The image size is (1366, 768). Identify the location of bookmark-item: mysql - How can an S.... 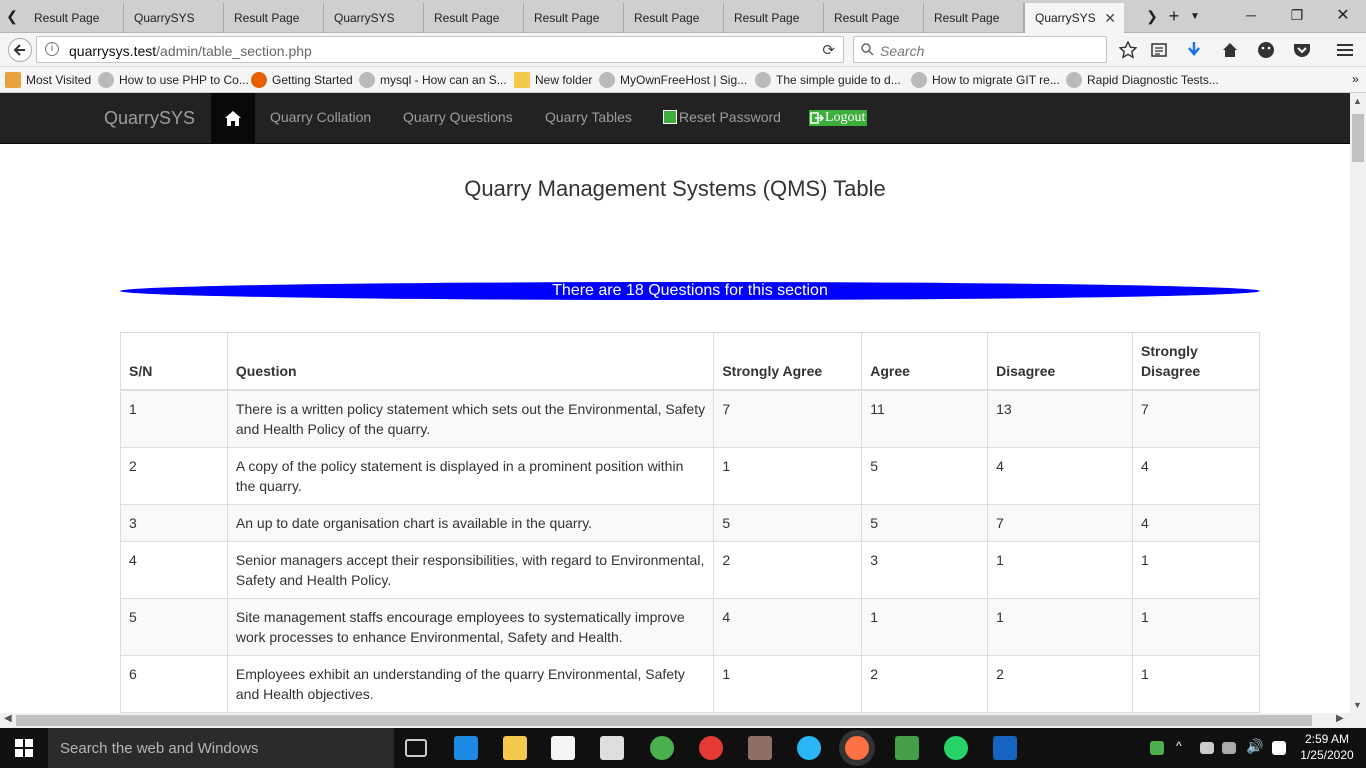
(433, 80).